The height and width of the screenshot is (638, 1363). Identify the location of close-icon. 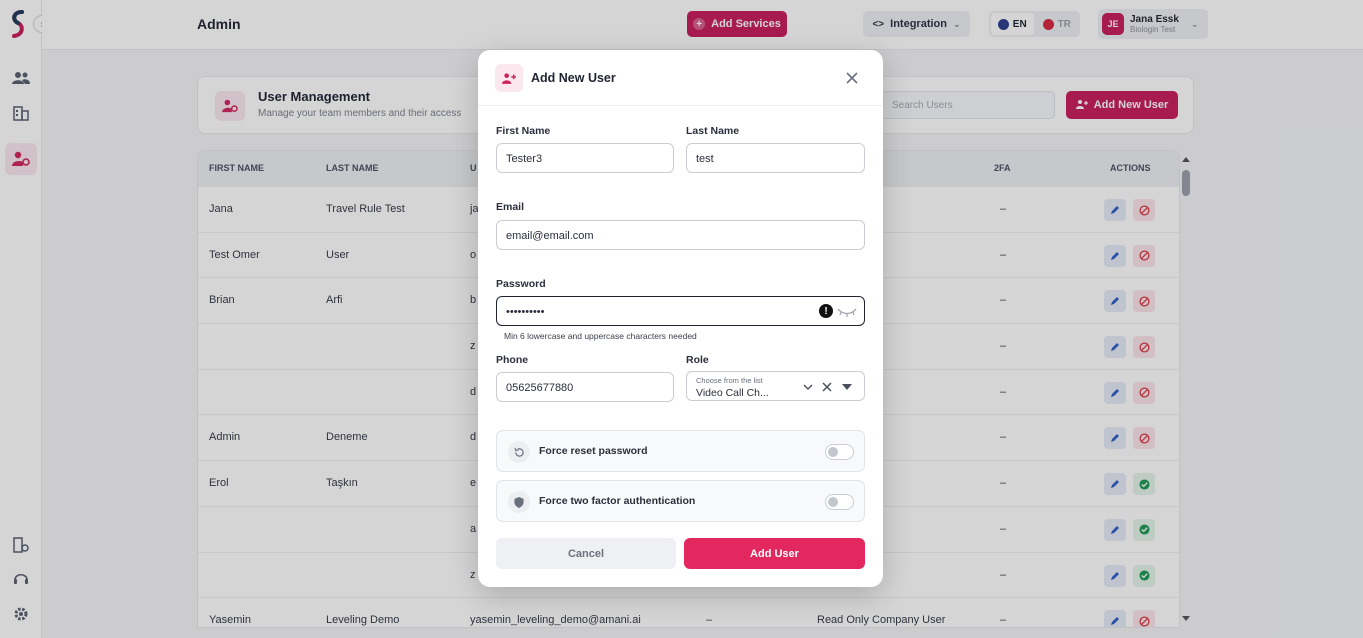
(852, 78).